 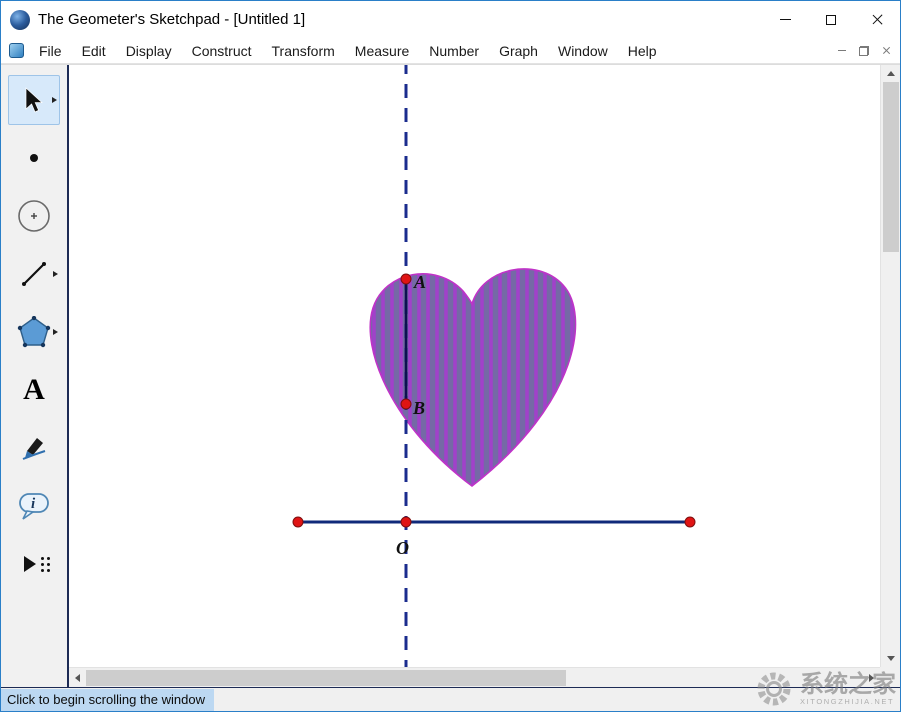 I want to click on tool-compass, so click(x=34, y=216).